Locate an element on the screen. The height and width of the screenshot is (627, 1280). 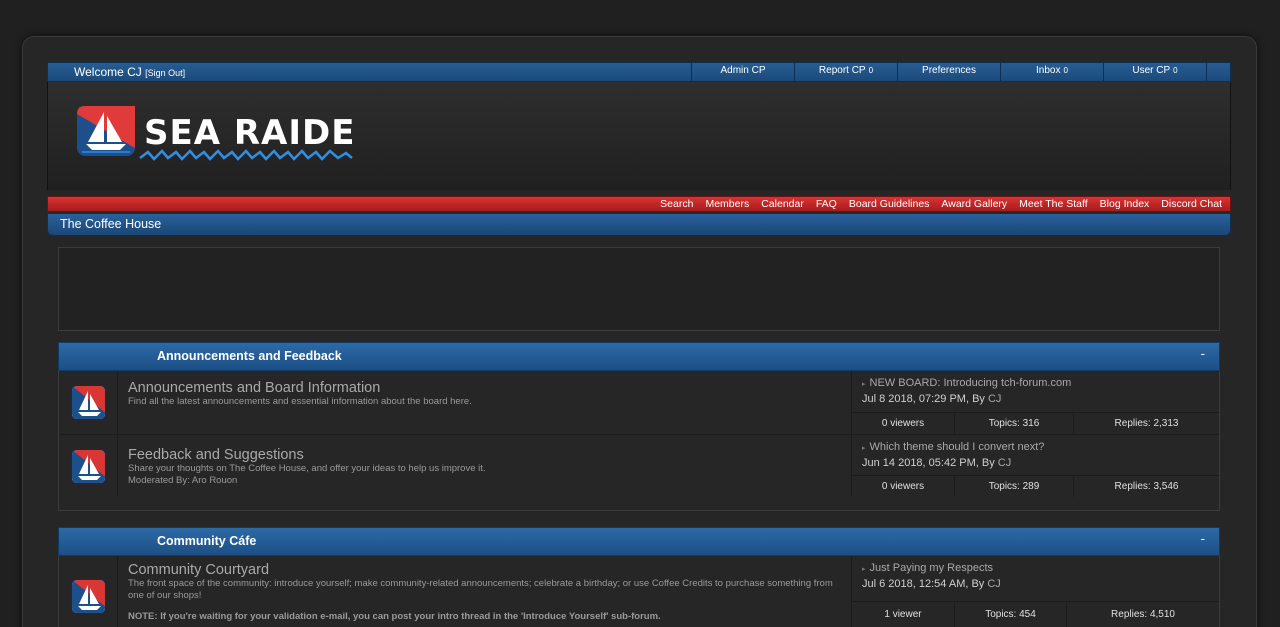
replies-count: Replies: 4,510 is located at coordinates (1143, 614).